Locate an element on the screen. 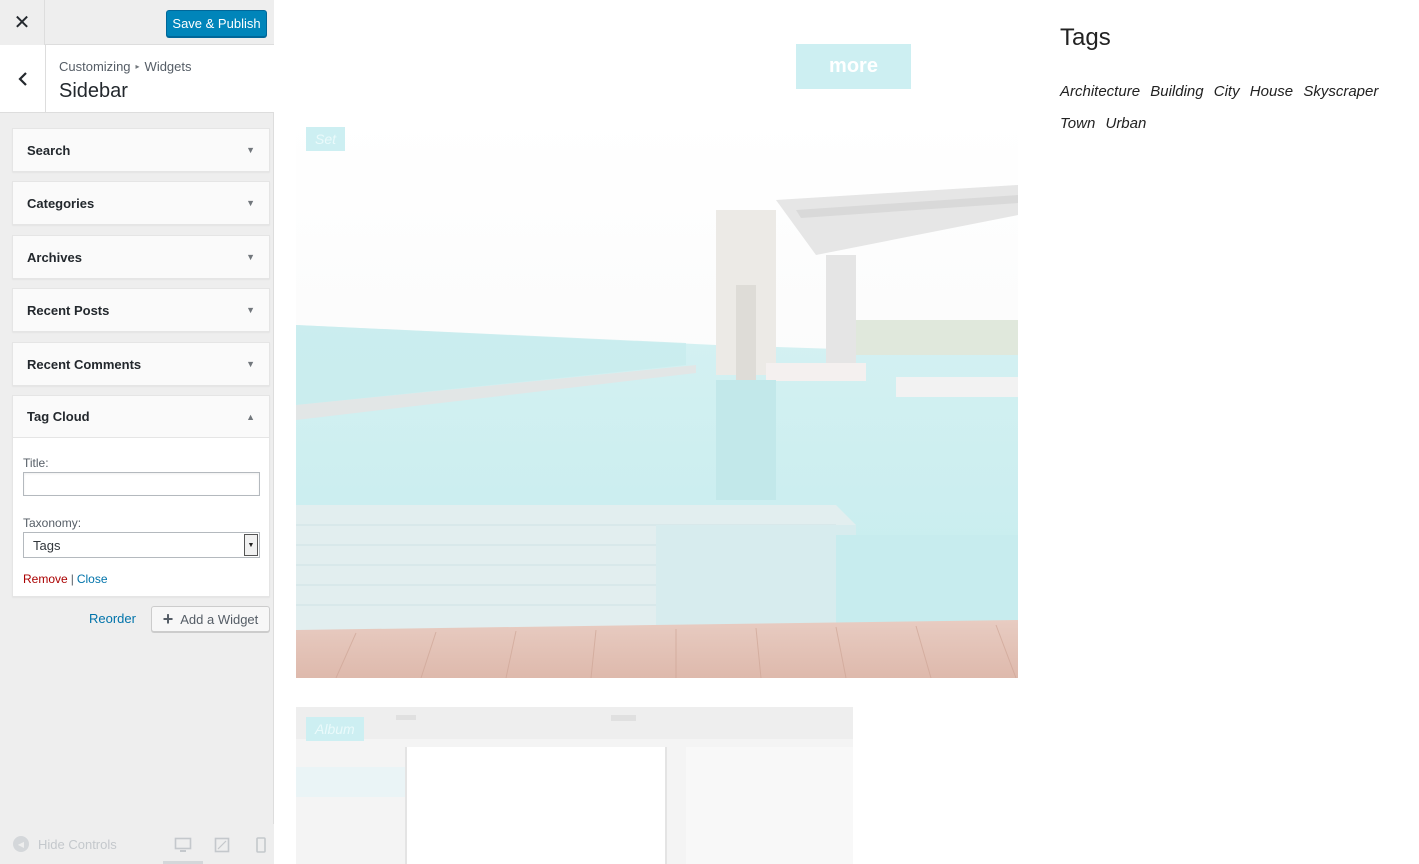 The width and height of the screenshot is (1419, 864). close-icon: ✕ is located at coordinates (22, 23).